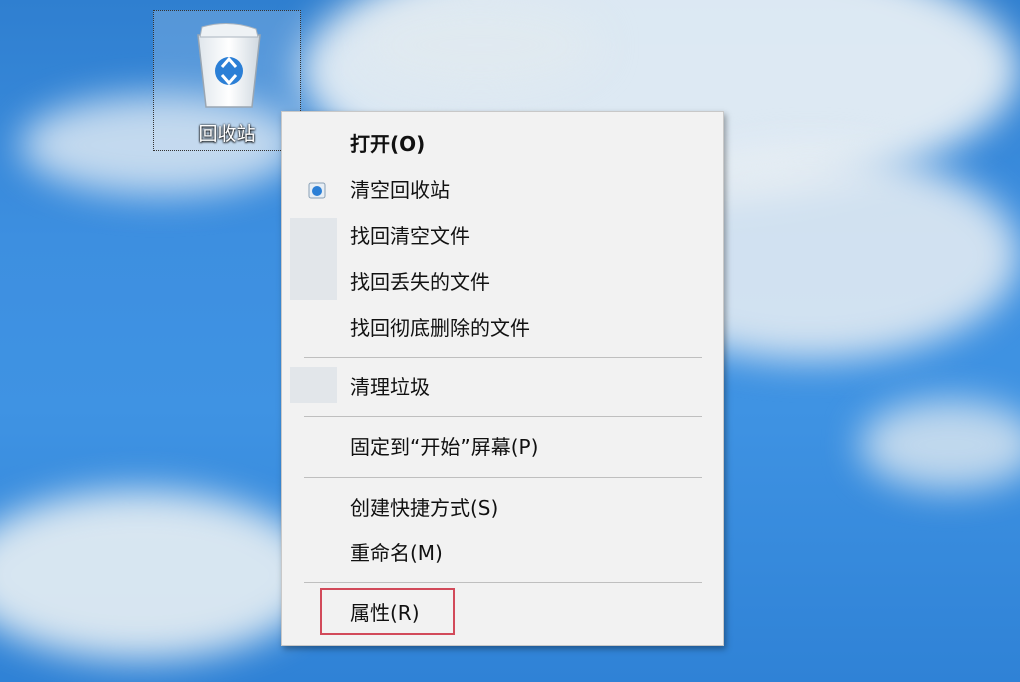 Image resolution: width=1020 pixels, height=682 pixels. I want to click on menu-item-label: 清理垃圾, so click(390, 387).